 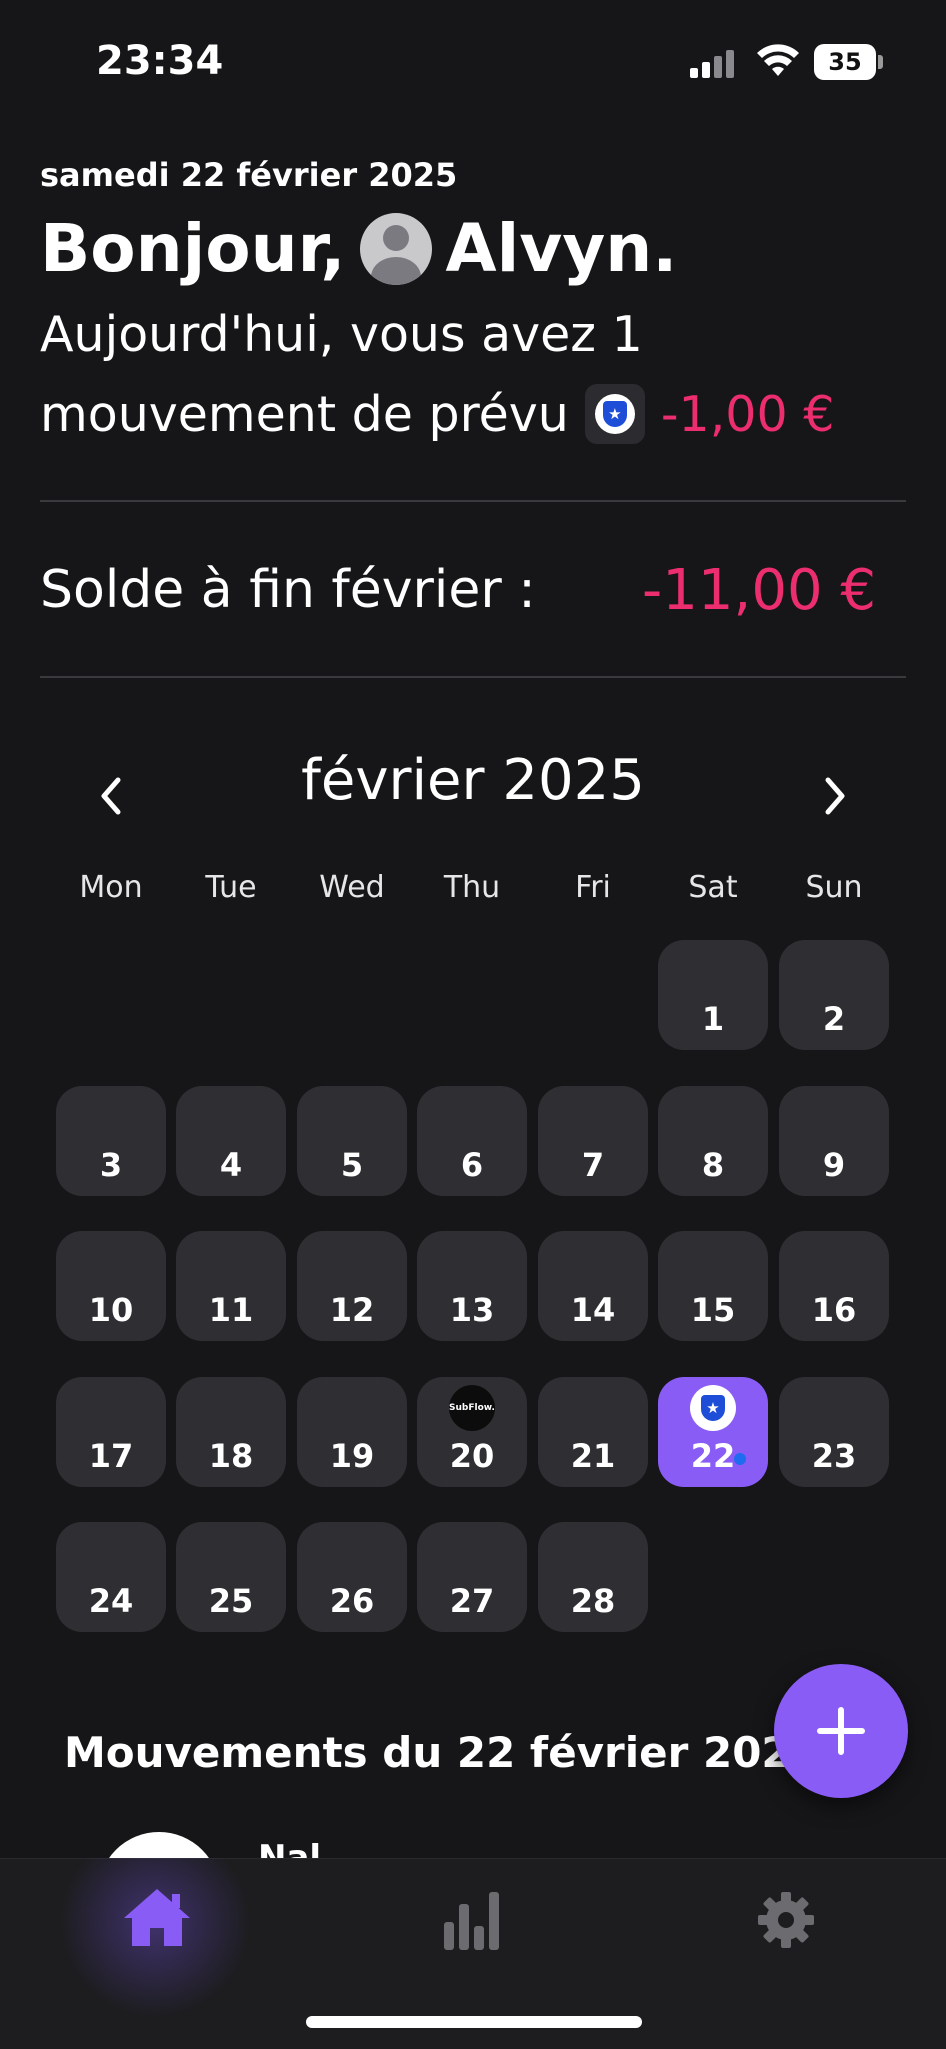 I want to click on calendar-day: 18, so click(x=231, y=1432).